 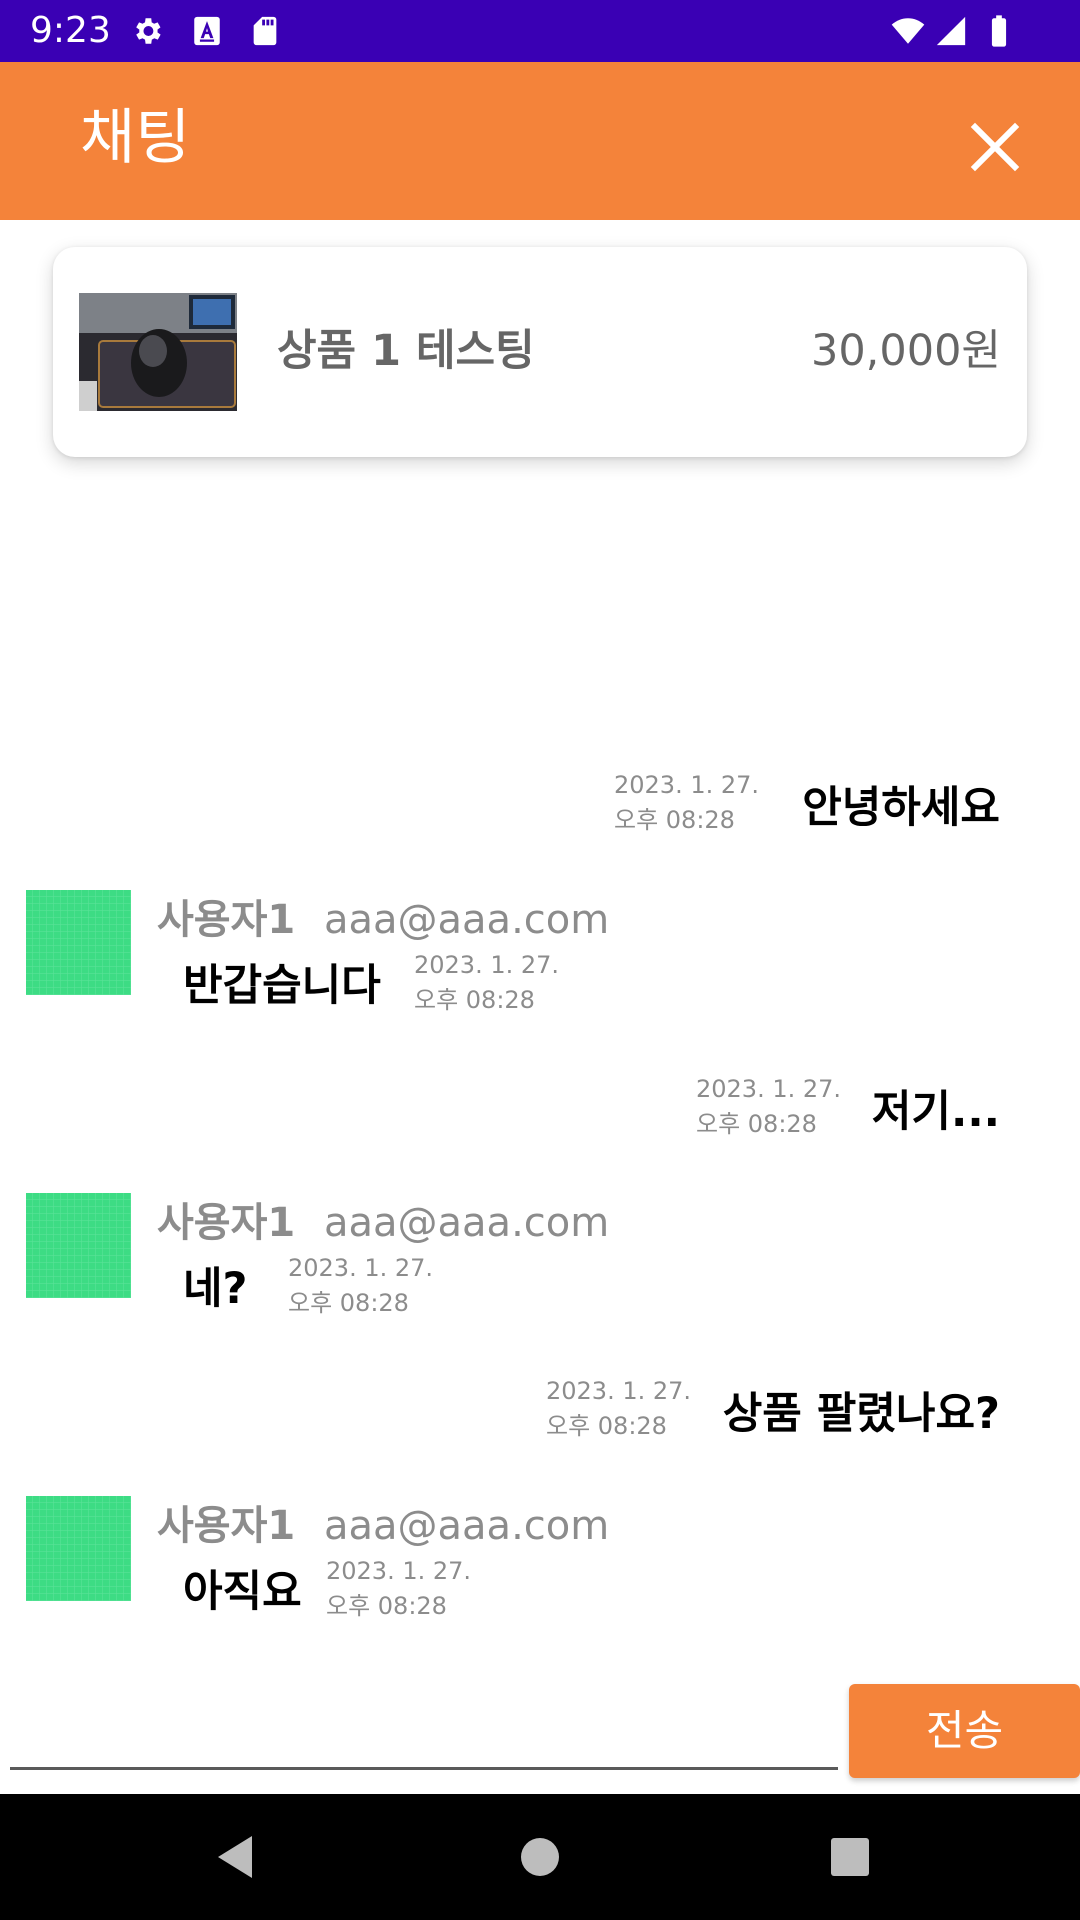 What do you see at coordinates (70, 30) in the screenshot?
I see `status-time: 9:23` at bounding box center [70, 30].